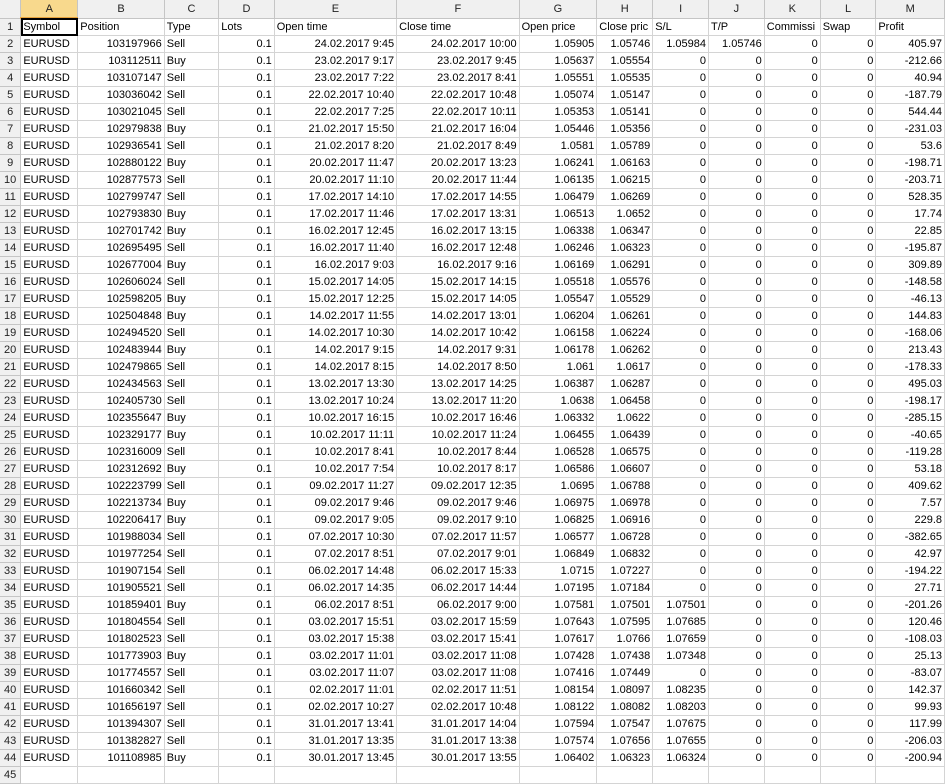 This screenshot has height=784, width=945. What do you see at coordinates (336, 588) in the screenshot?
I see `cell: 06.02.2017 14:35` at bounding box center [336, 588].